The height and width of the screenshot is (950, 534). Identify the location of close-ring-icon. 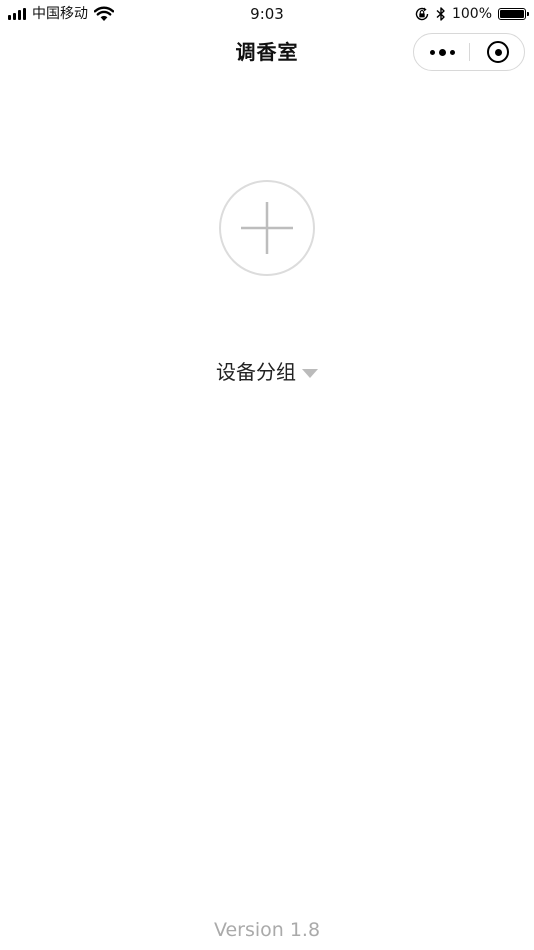
(498, 52).